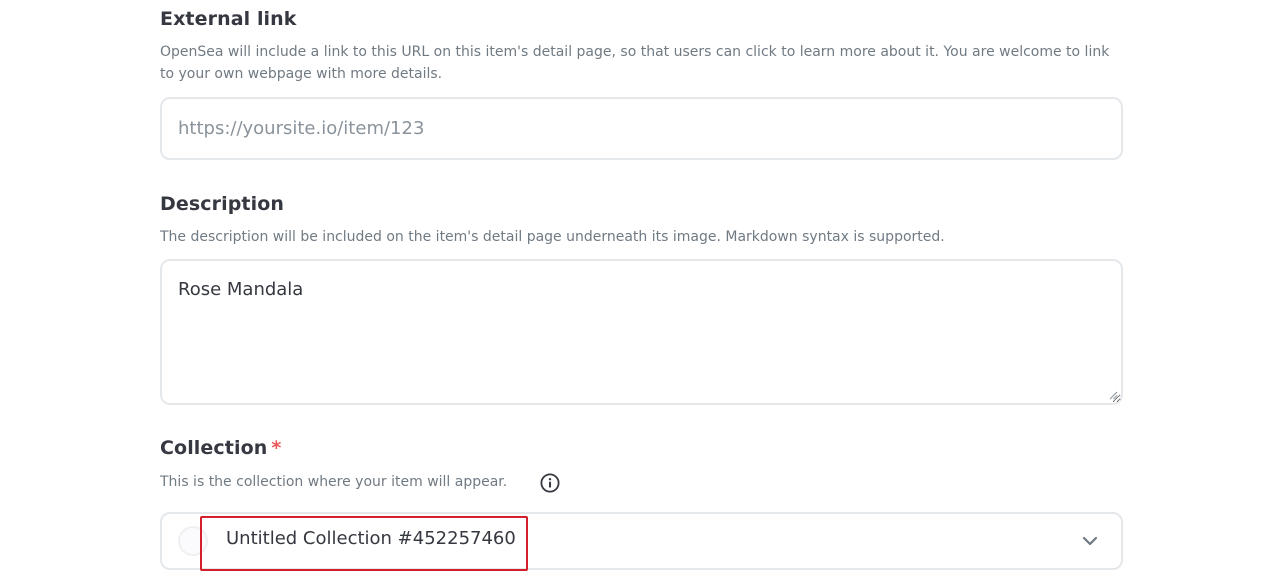 The image size is (1280, 587). I want to click on required-marker: *, so click(276, 448).